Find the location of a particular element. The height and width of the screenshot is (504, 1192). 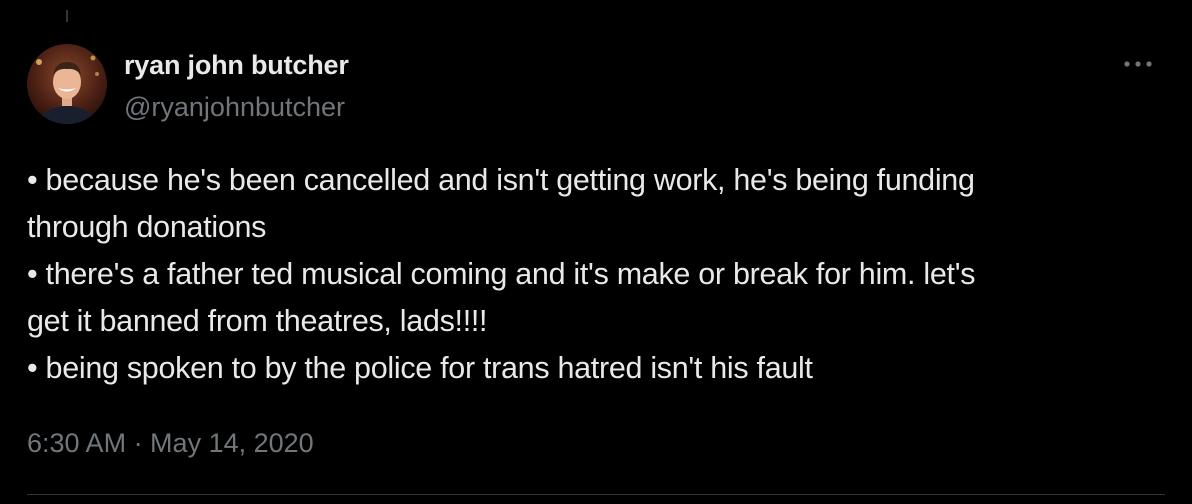

user-avatar-icon is located at coordinates (67, 84).